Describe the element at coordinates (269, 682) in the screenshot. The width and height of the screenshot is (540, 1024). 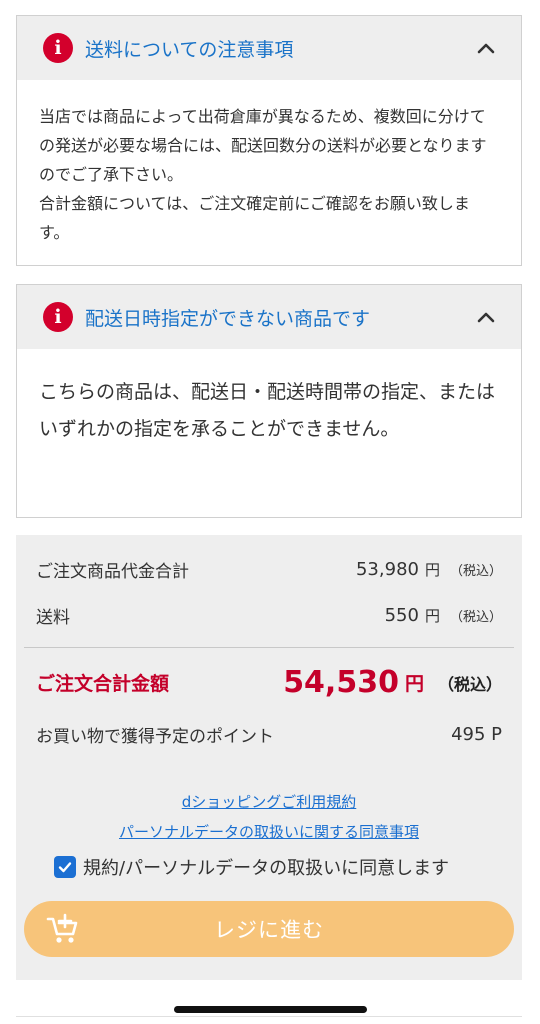
I see `total-row: ご注文合計金額 54,530 円 （税込）` at that location.